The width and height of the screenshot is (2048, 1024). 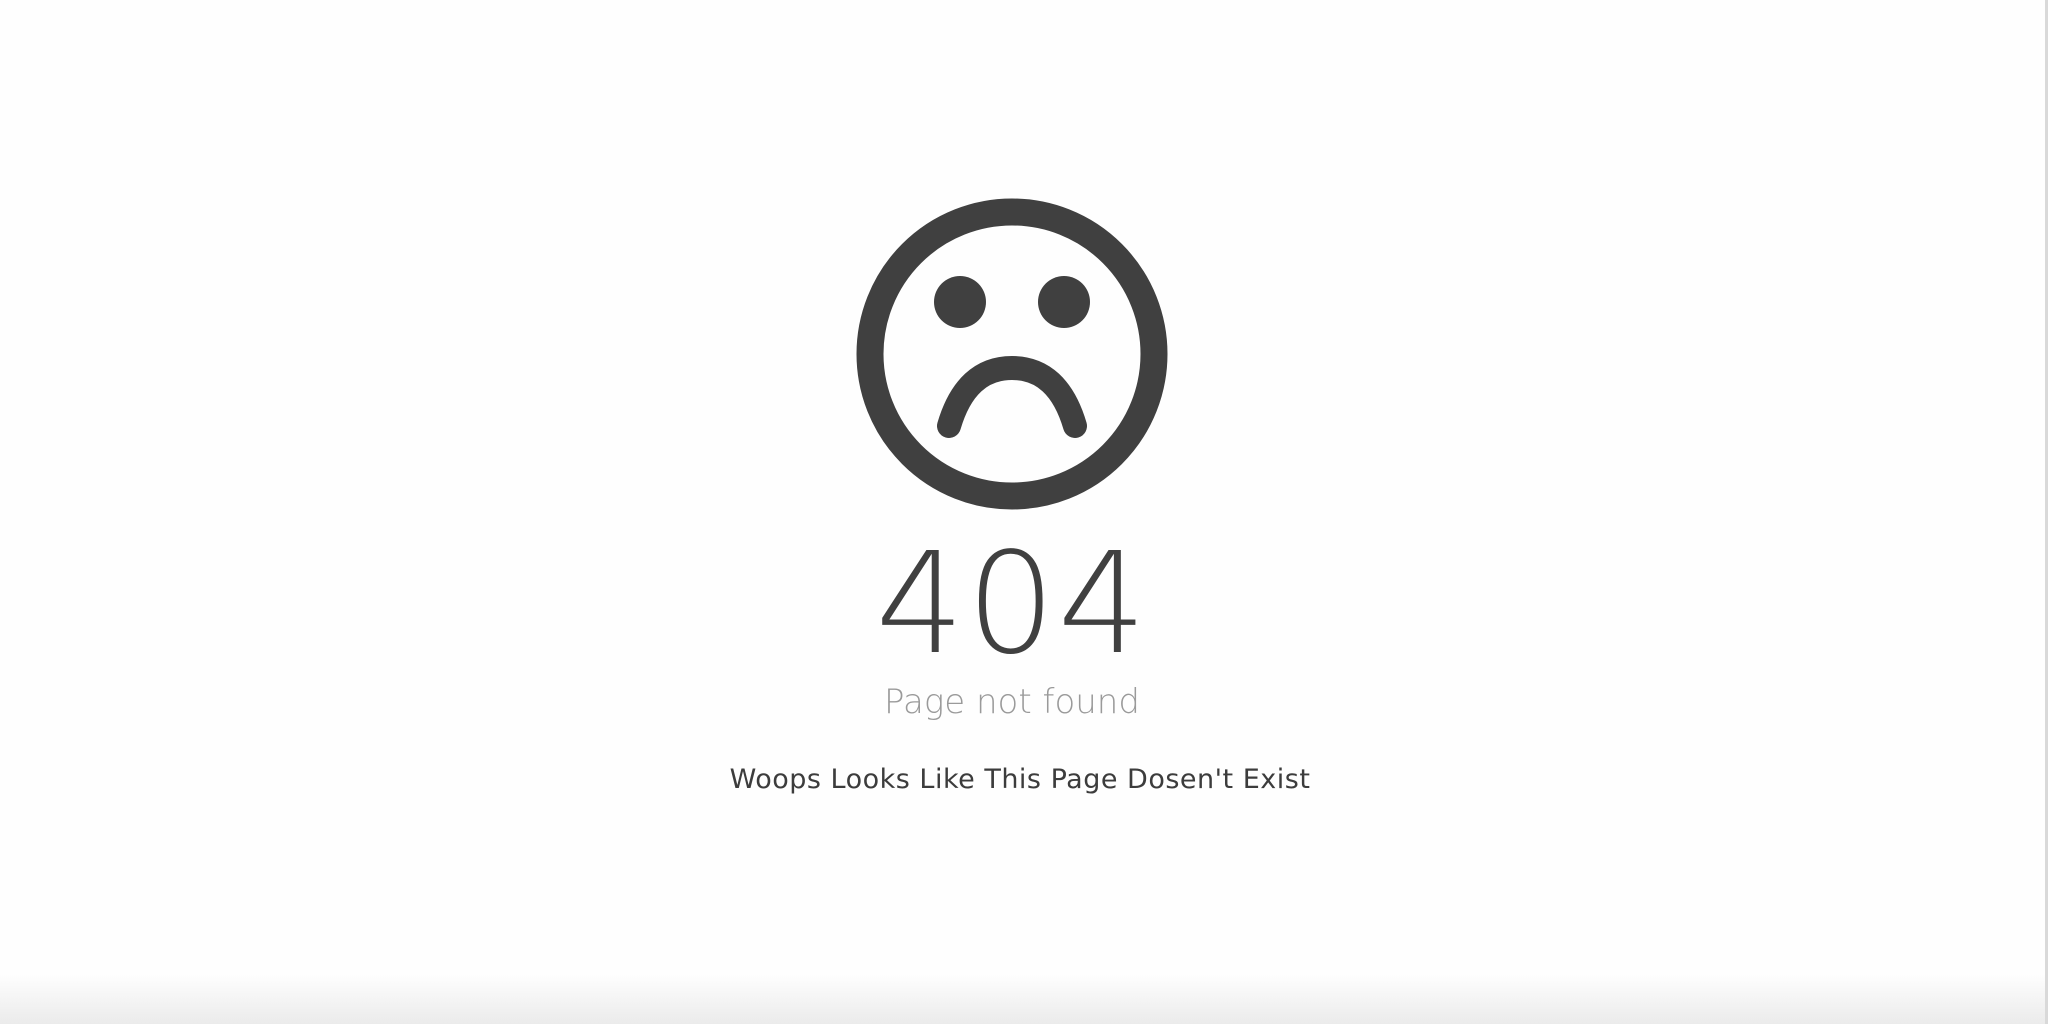 I want to click on right-eye, so click(x=1064, y=302).